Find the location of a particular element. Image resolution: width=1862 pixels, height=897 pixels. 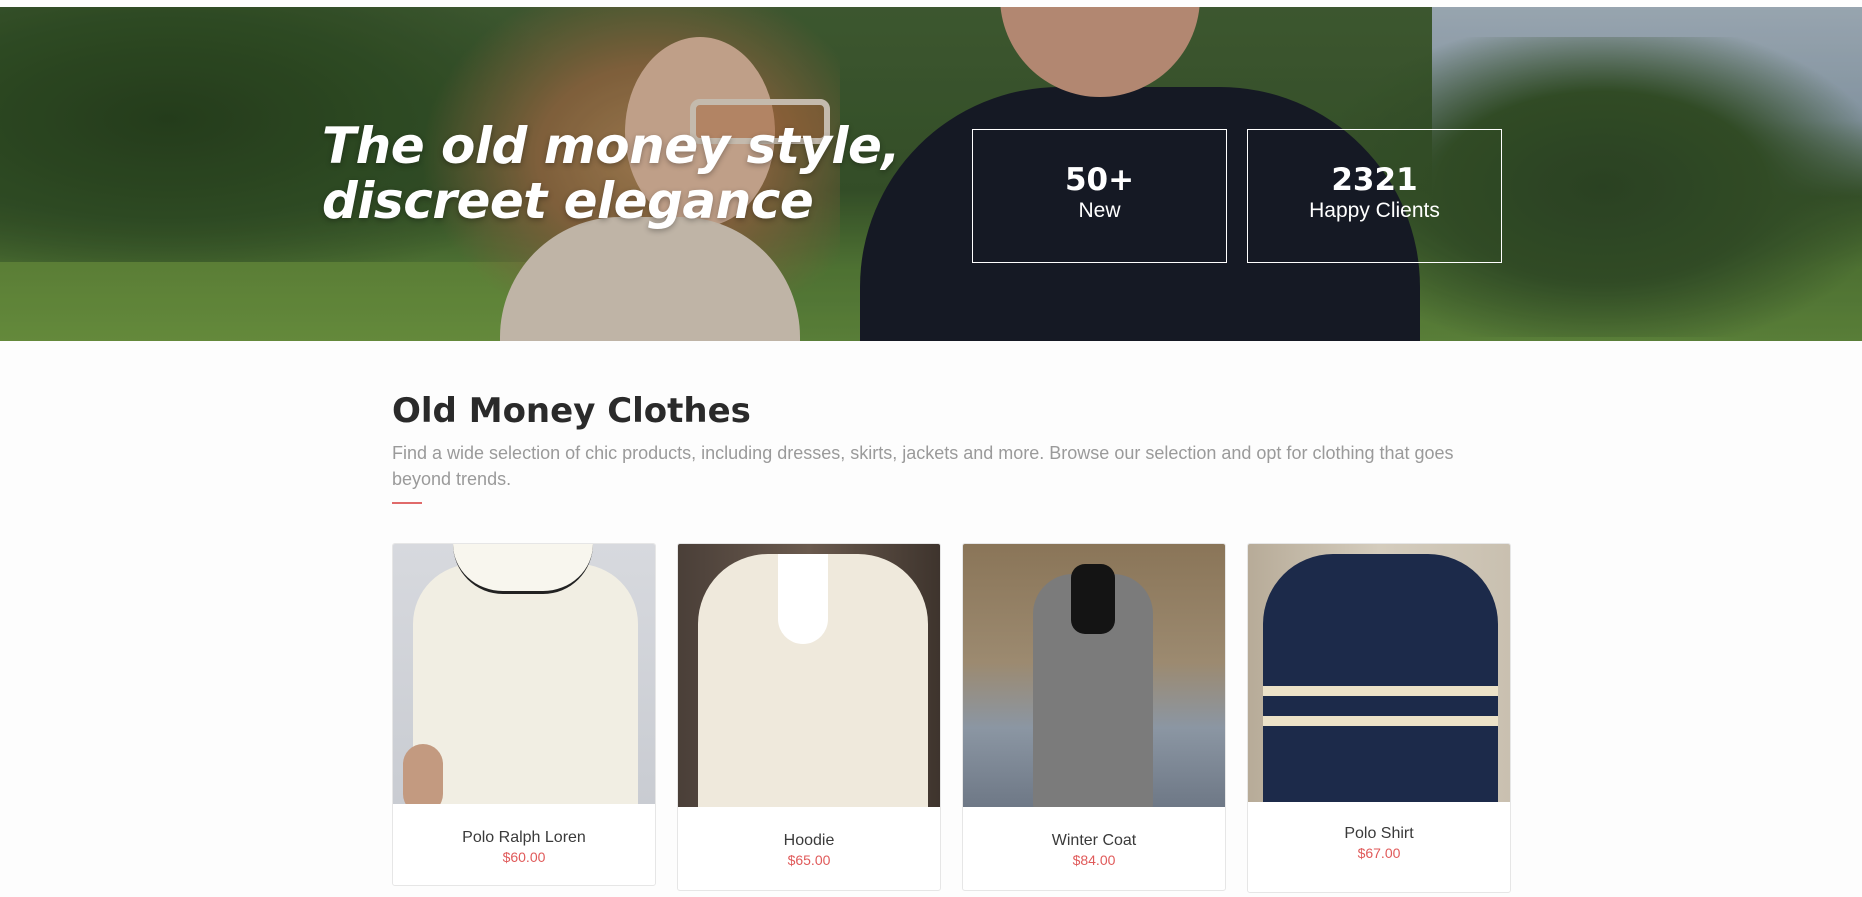

inner-shirt-shape is located at coordinates (803, 599).